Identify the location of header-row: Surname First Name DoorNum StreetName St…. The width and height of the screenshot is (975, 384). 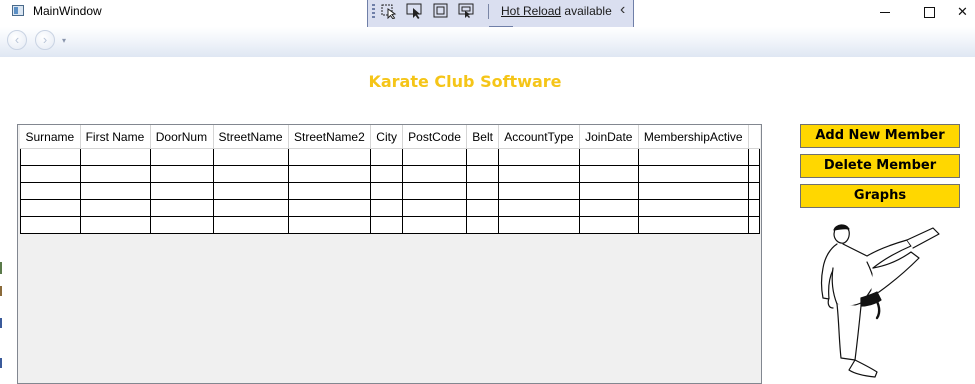
(390, 137).